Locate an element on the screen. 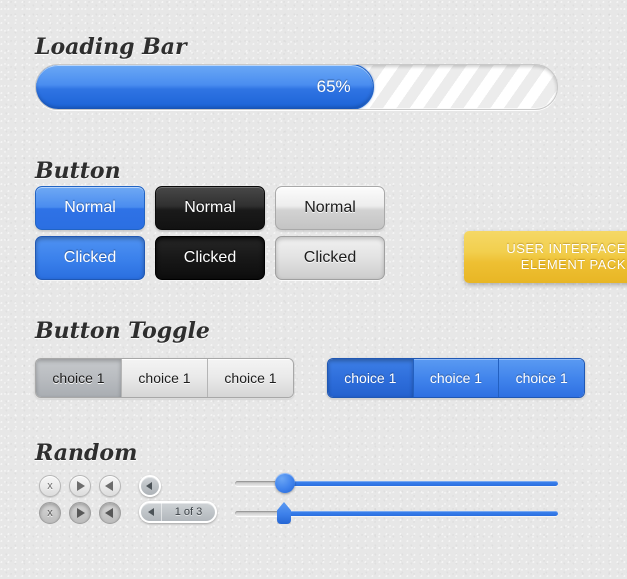 The width and height of the screenshot is (627, 579). pagination-label: 1 of 3 is located at coordinates (188, 512).